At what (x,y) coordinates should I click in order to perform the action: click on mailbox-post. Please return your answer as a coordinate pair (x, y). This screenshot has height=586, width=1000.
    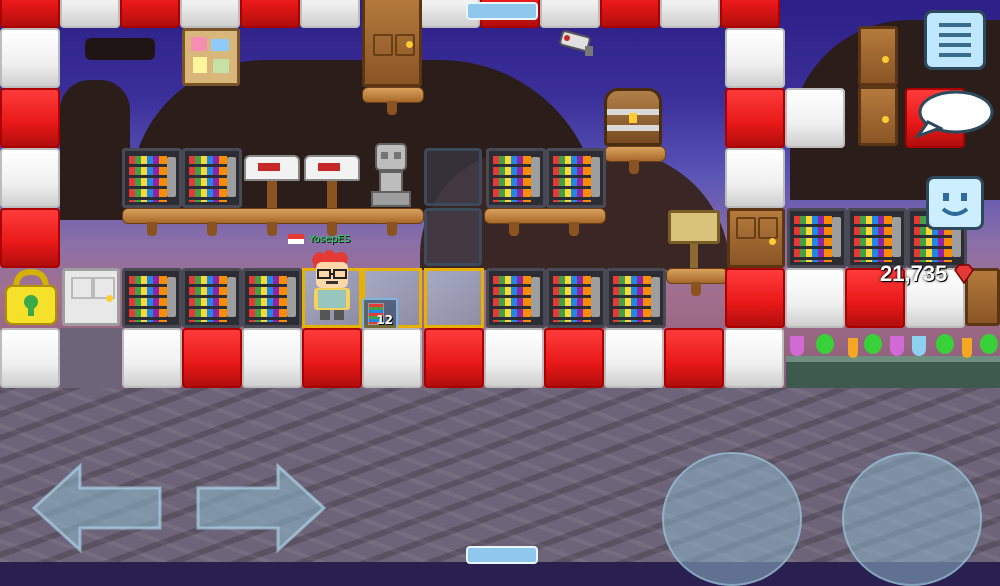
    Looking at the image, I should click on (332, 194).